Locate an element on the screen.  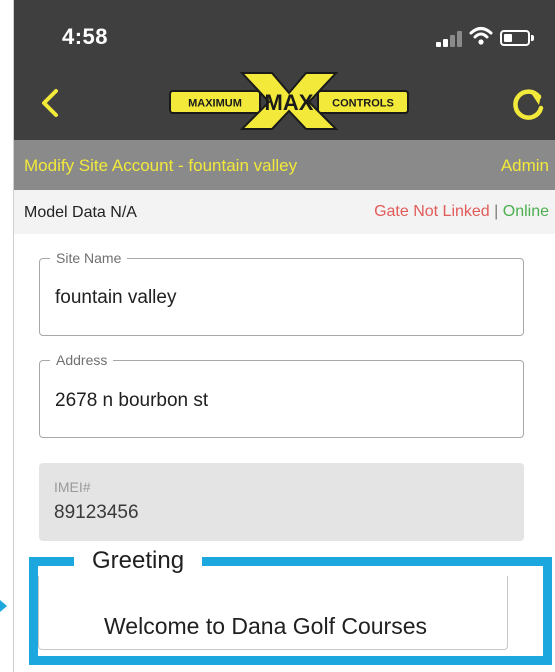
site-name-label: Site Name is located at coordinates (89, 258).